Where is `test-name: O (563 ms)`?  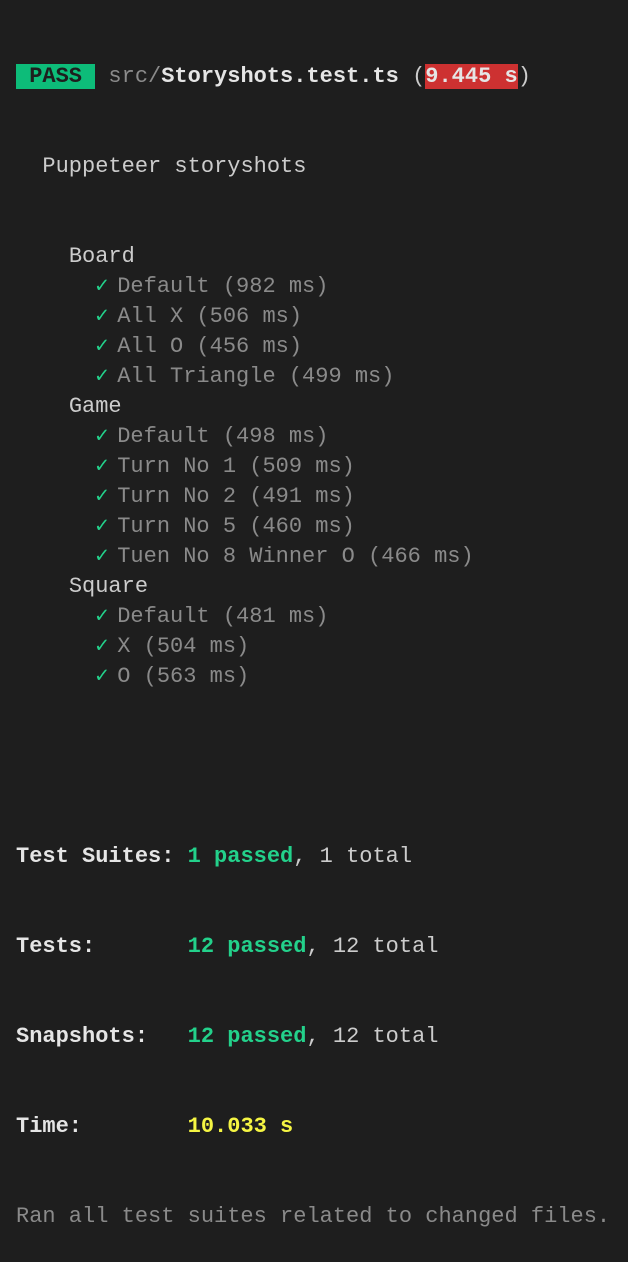
test-name: O (563 ms) is located at coordinates (183, 676).